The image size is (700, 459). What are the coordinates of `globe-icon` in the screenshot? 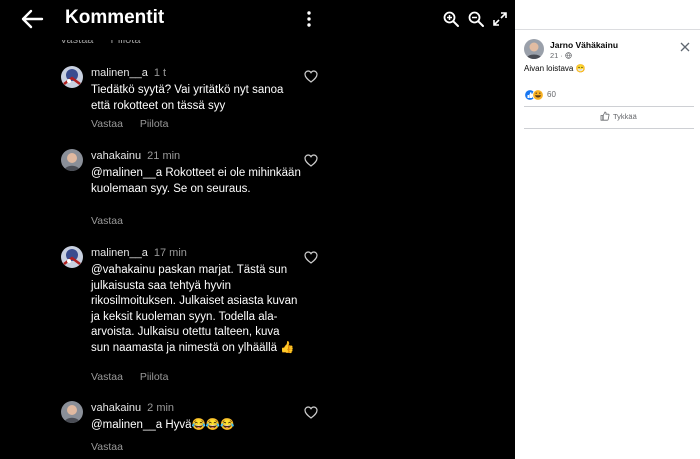 It's located at (568, 55).